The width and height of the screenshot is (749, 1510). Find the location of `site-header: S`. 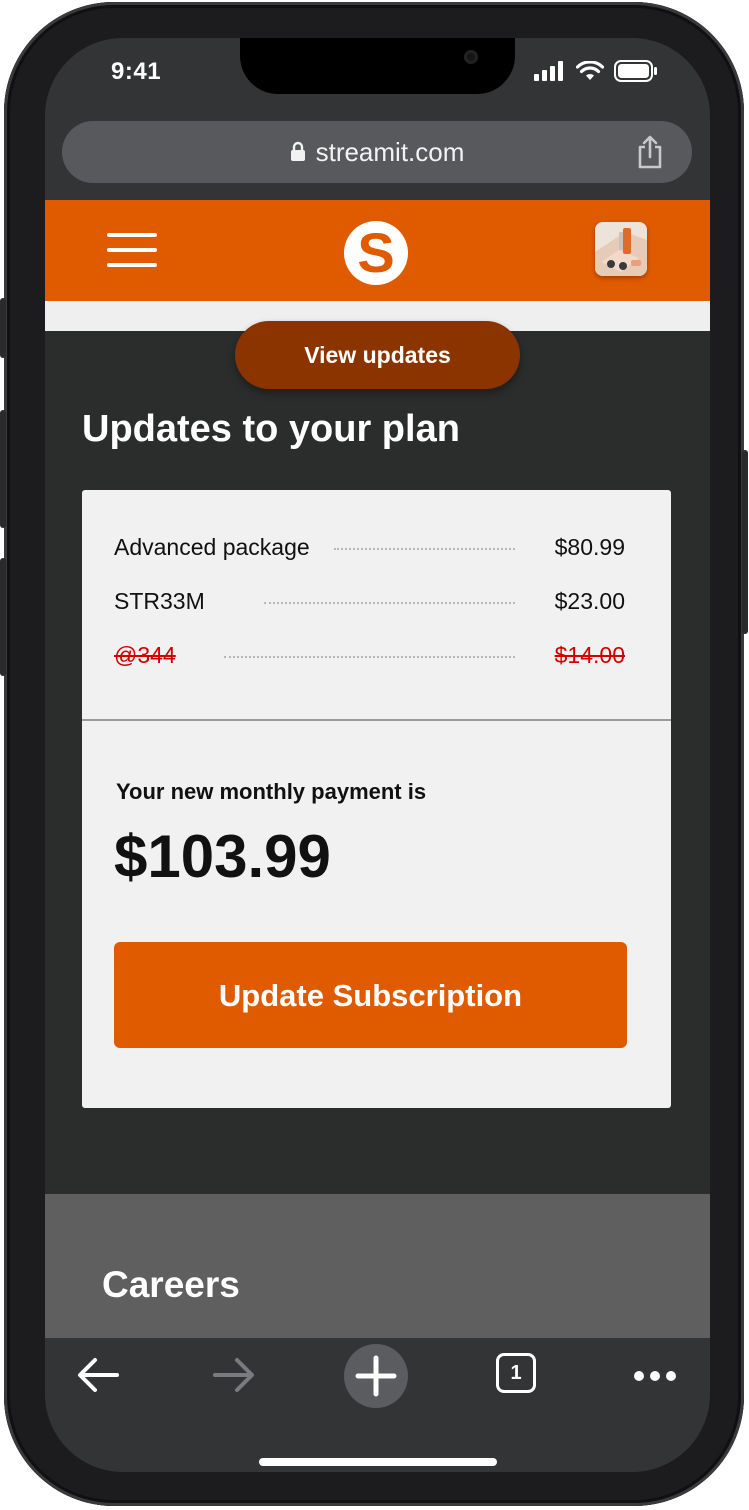

site-header: S is located at coordinates (377, 250).